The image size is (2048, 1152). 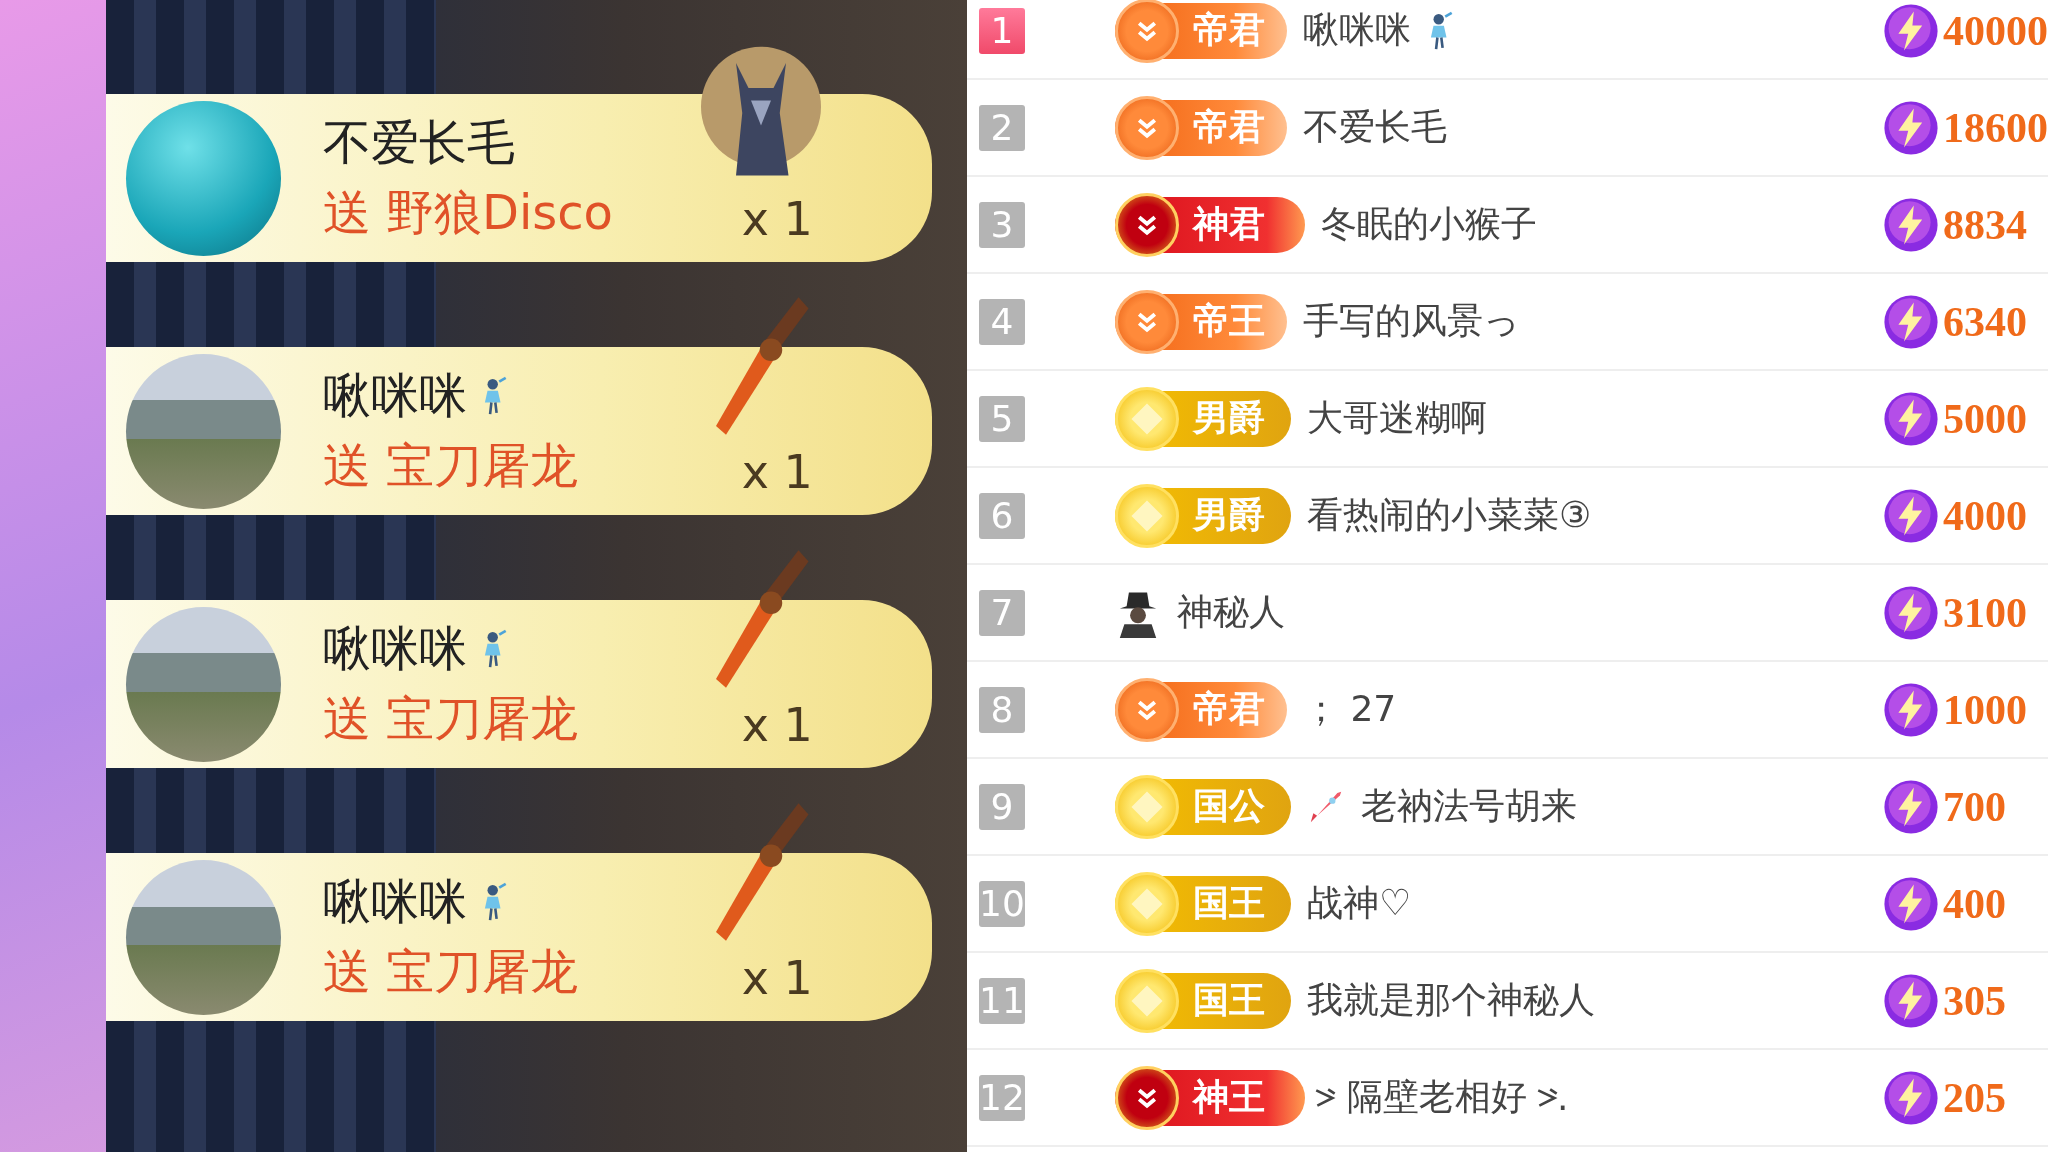 I want to click on rank-number: 11, so click(x=1002, y=1000).